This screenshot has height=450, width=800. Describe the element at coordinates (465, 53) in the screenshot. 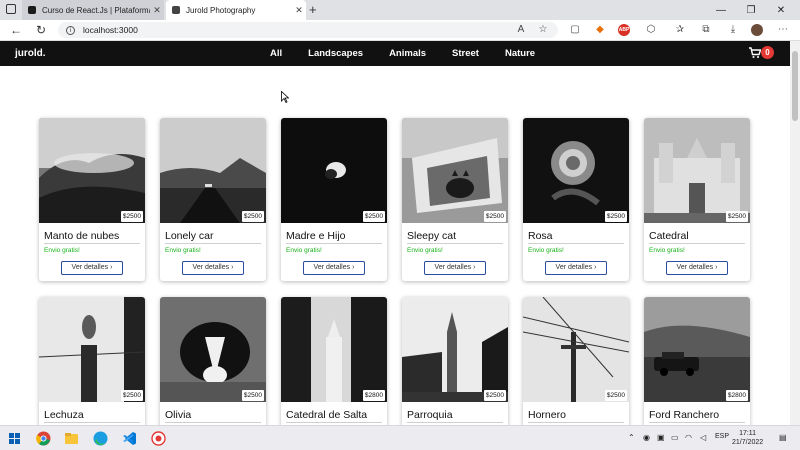

I see `menu-item-street: Street` at that location.